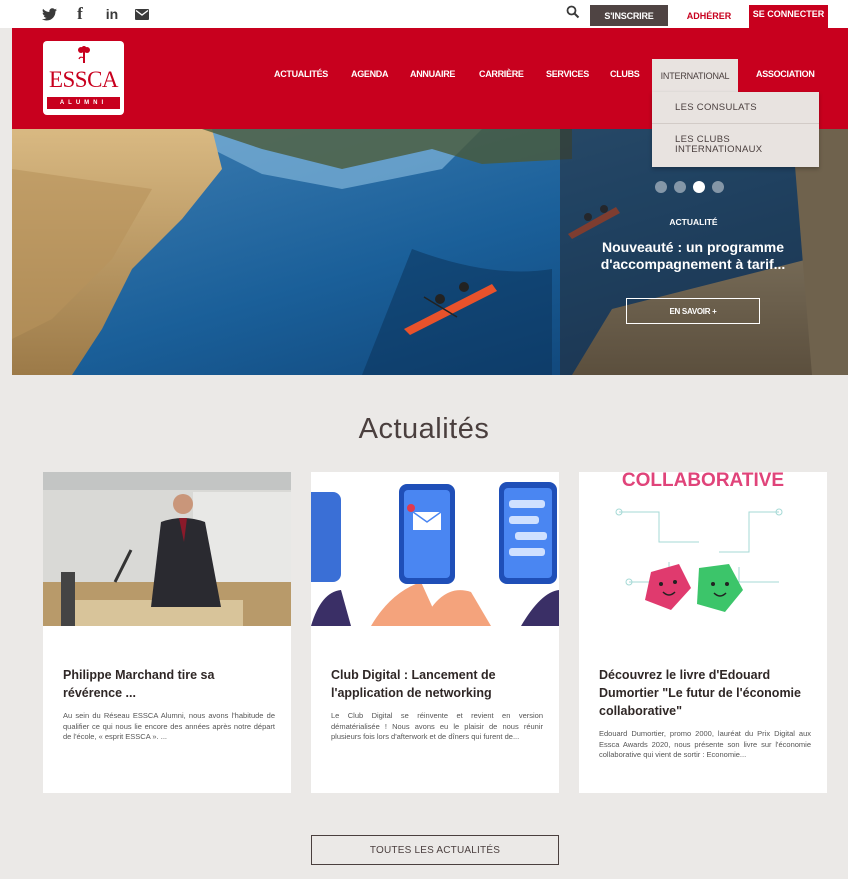 This screenshot has height=879, width=848. I want to click on nav-item-annuaire: ANNUAIRE, so click(432, 76).